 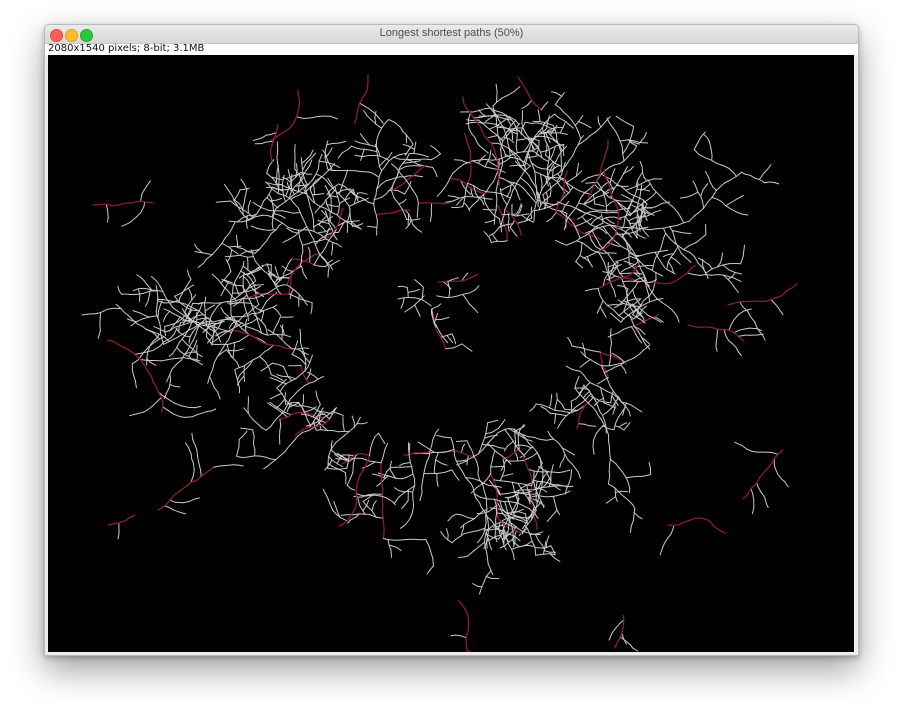 I want to click on title-bar: Longest shortest paths (50%), so click(x=451, y=34).